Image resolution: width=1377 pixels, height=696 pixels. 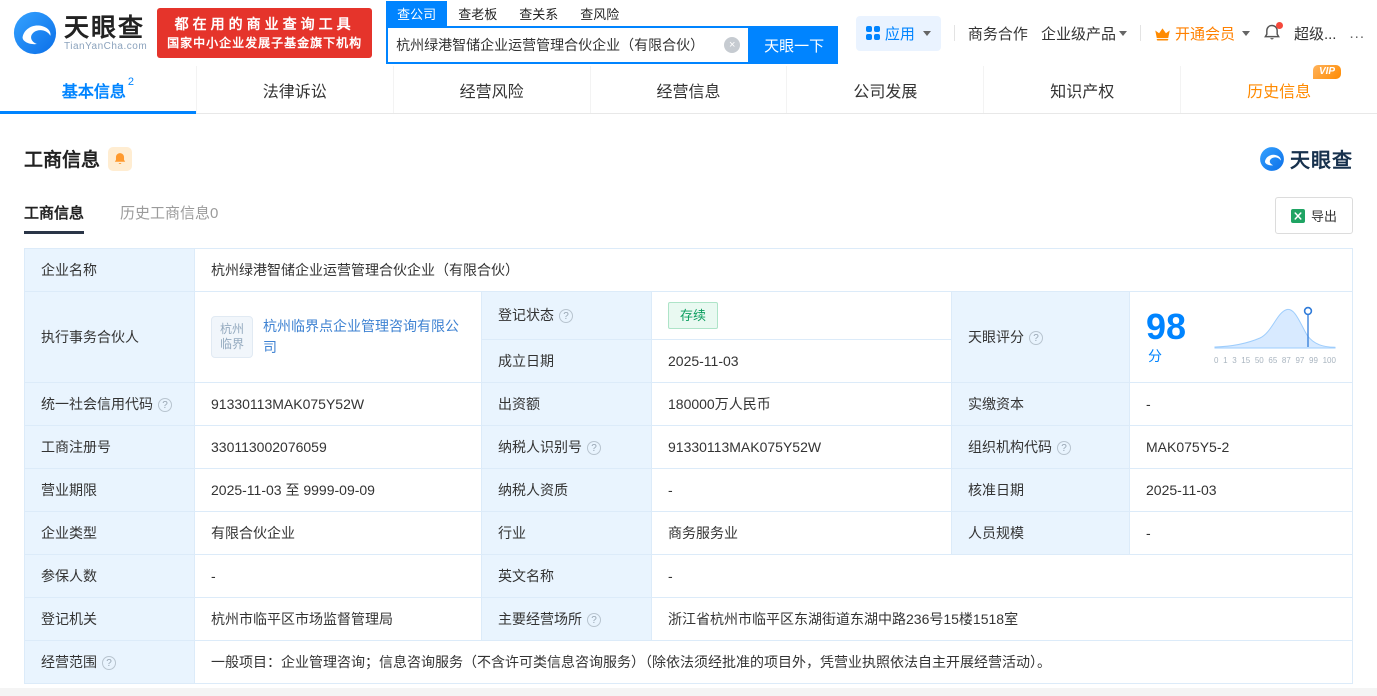 I want to click on search-tabs: 查公司 查老板 查关系 查风险, so click(x=612, y=13).